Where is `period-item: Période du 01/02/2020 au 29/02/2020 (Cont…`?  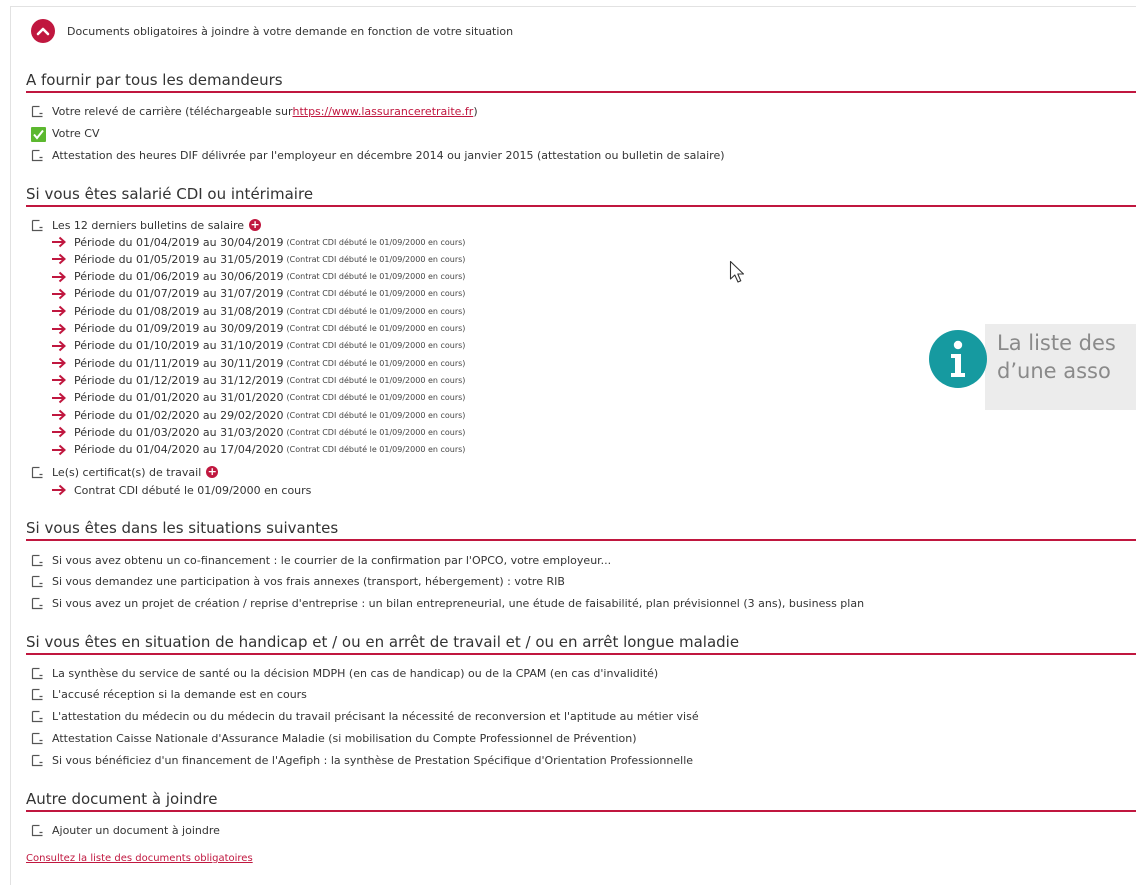 period-item: Période du 01/02/2020 au 29/02/2020 (Cont… is located at coordinates (258, 415).